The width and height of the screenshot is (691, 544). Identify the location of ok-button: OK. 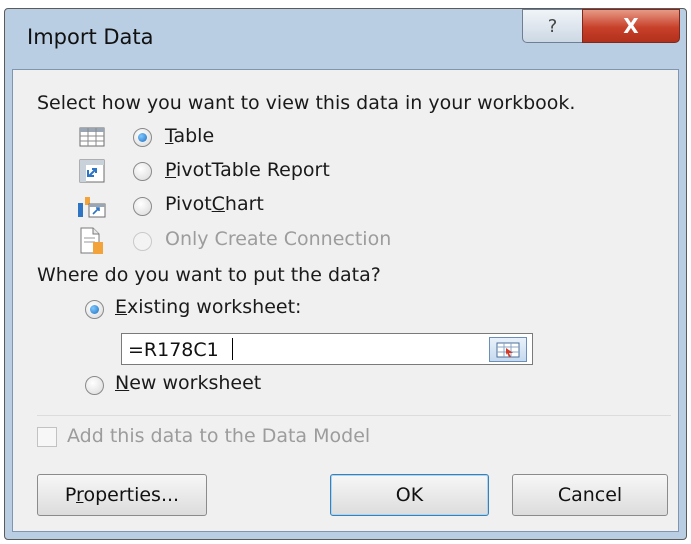
(409, 495).